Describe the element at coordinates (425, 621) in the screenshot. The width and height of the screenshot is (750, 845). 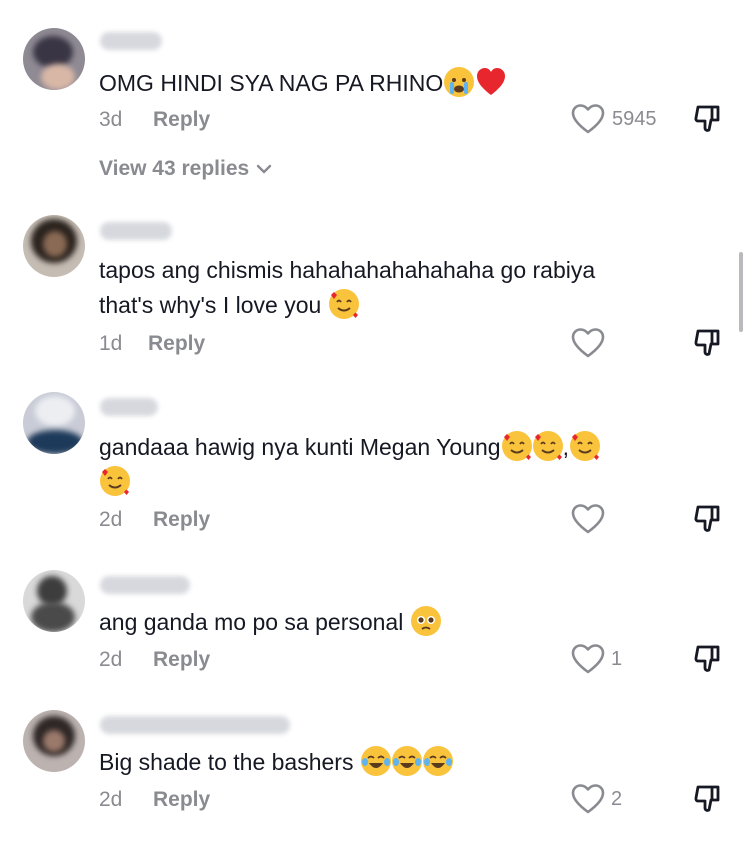
I see `pleading-face-emoji` at that location.